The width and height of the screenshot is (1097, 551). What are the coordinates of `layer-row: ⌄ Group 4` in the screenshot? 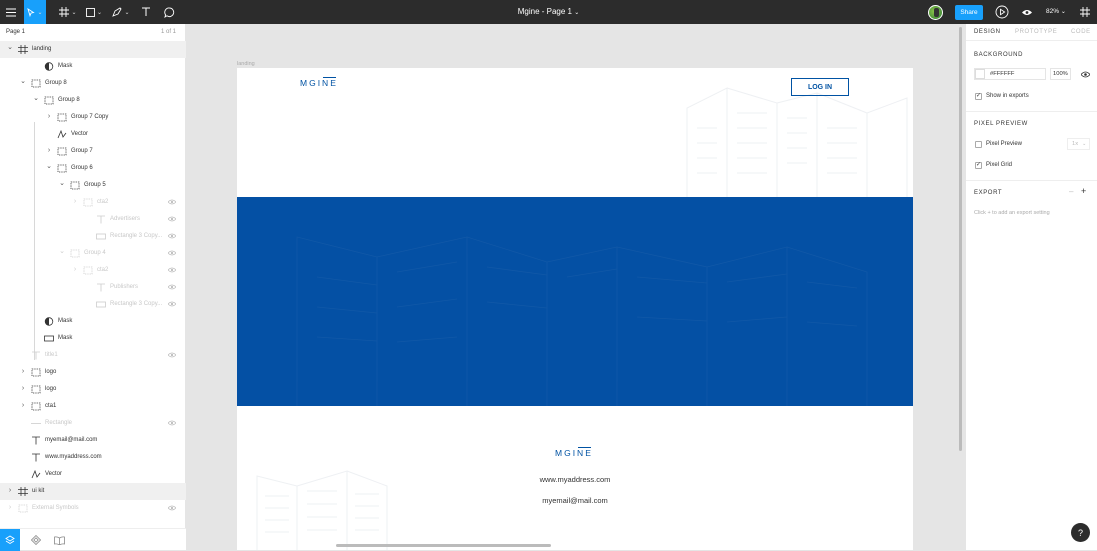 It's located at (93, 253).